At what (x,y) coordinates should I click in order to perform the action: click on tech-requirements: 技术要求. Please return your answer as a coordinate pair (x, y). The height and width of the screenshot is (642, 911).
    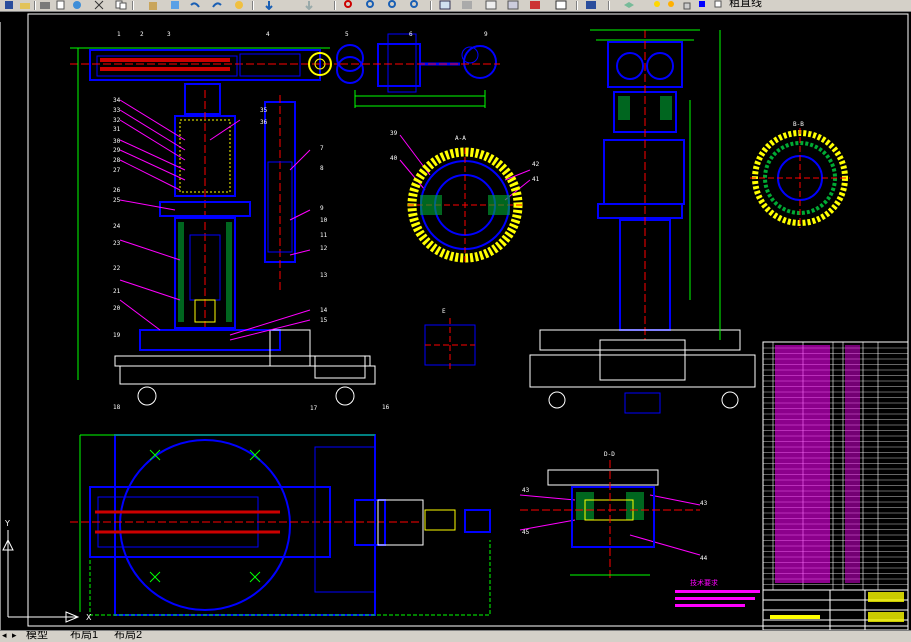
    Looking at the image, I should click on (717, 592).